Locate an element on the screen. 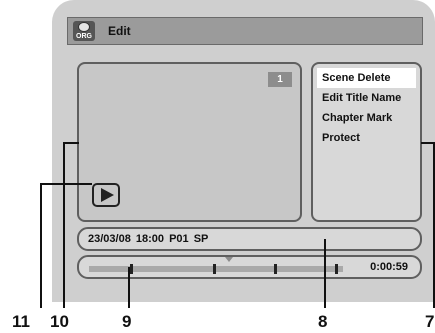 This screenshot has width=435, height=333. title-bar: ORG Edit is located at coordinates (245, 31).